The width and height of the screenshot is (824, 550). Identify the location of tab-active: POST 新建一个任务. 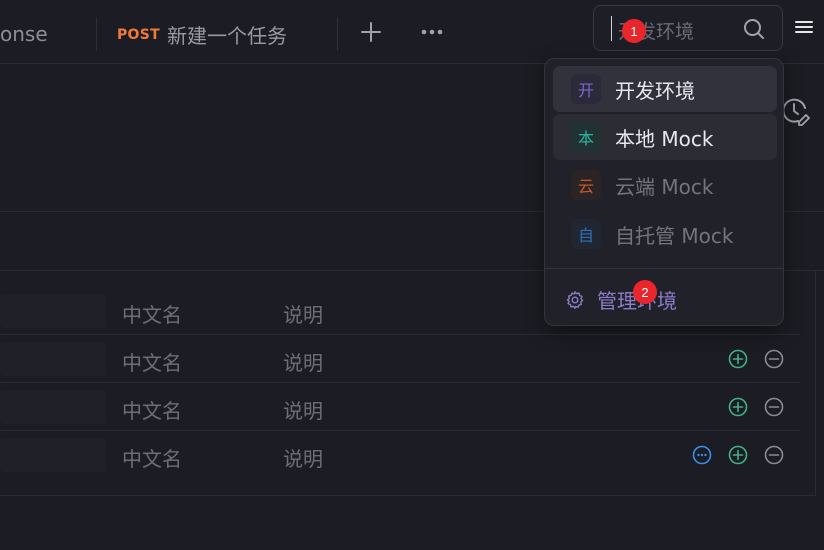
(202, 34).